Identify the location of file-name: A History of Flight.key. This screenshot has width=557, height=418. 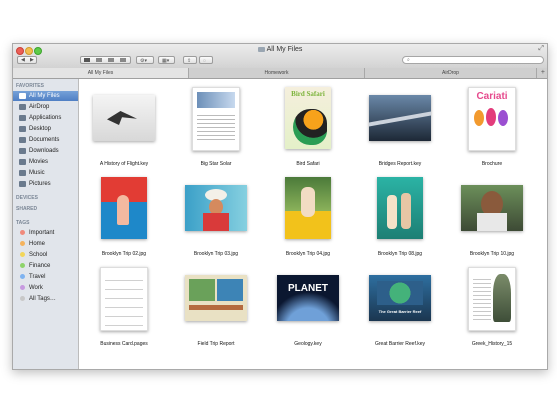
(124, 164).